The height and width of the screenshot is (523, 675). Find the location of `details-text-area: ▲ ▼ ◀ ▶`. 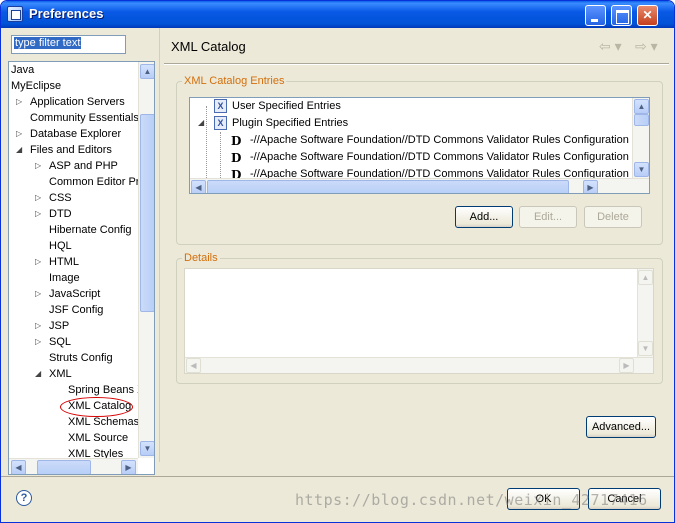

details-text-area: ▲ ▼ ◀ ▶ is located at coordinates (419, 321).